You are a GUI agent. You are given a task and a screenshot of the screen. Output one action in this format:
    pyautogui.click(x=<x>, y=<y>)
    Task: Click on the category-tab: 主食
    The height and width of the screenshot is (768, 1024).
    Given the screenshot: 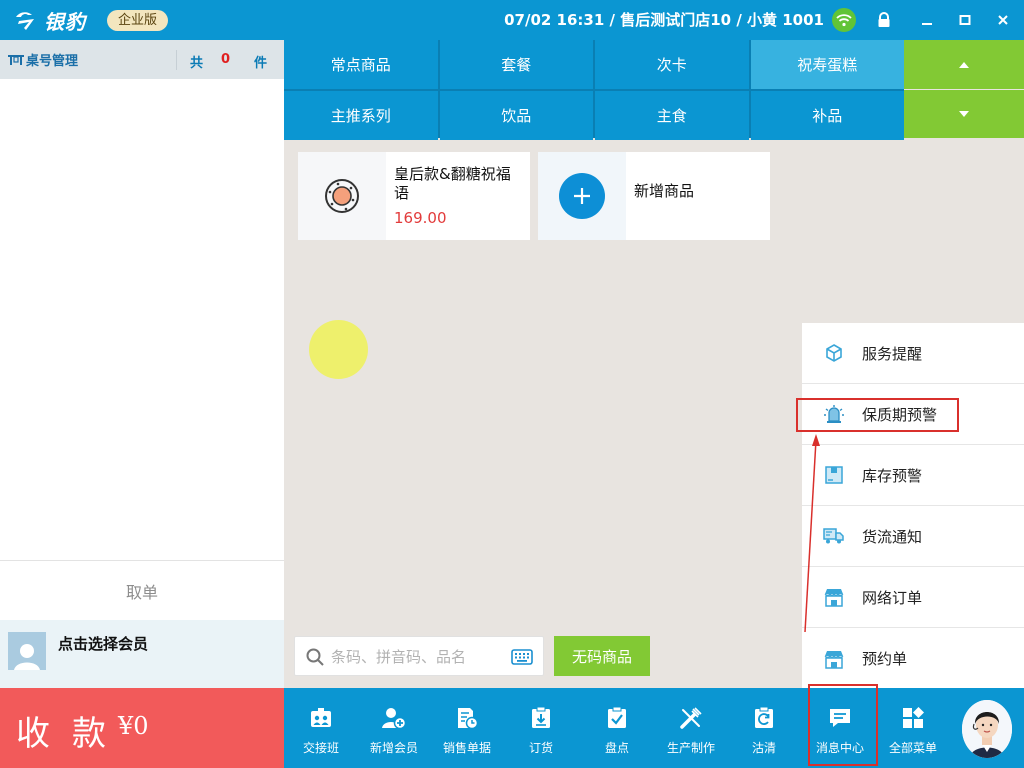 What is the action you would take?
    pyautogui.click(x=672, y=115)
    